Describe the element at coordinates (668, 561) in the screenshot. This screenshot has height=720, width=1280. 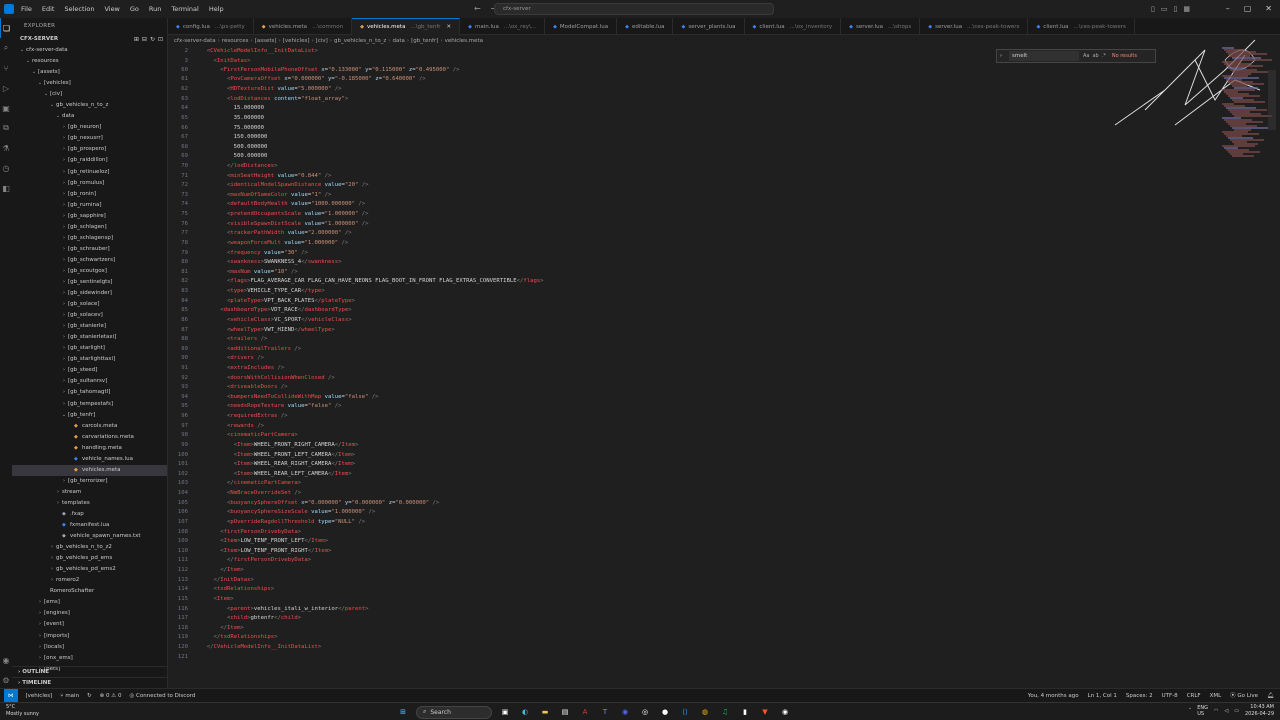
I see `code-line: 111 </firstPersonDrivebyData>` at that location.